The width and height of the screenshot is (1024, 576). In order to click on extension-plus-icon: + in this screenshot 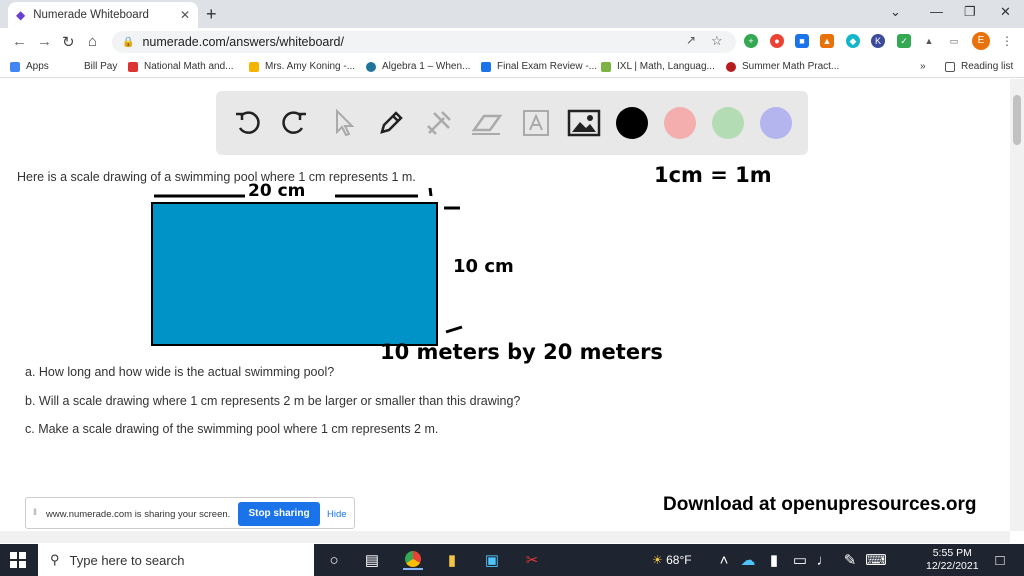, I will do `click(751, 41)`.